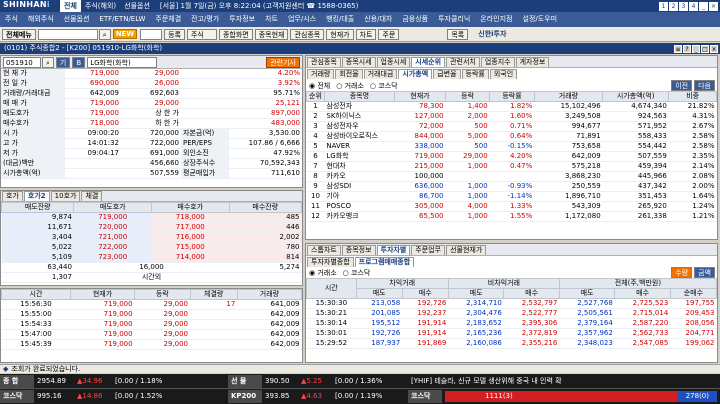  I want to click on hoga-row: 3,404 721,000 716,000 2,002, so click(151, 237).